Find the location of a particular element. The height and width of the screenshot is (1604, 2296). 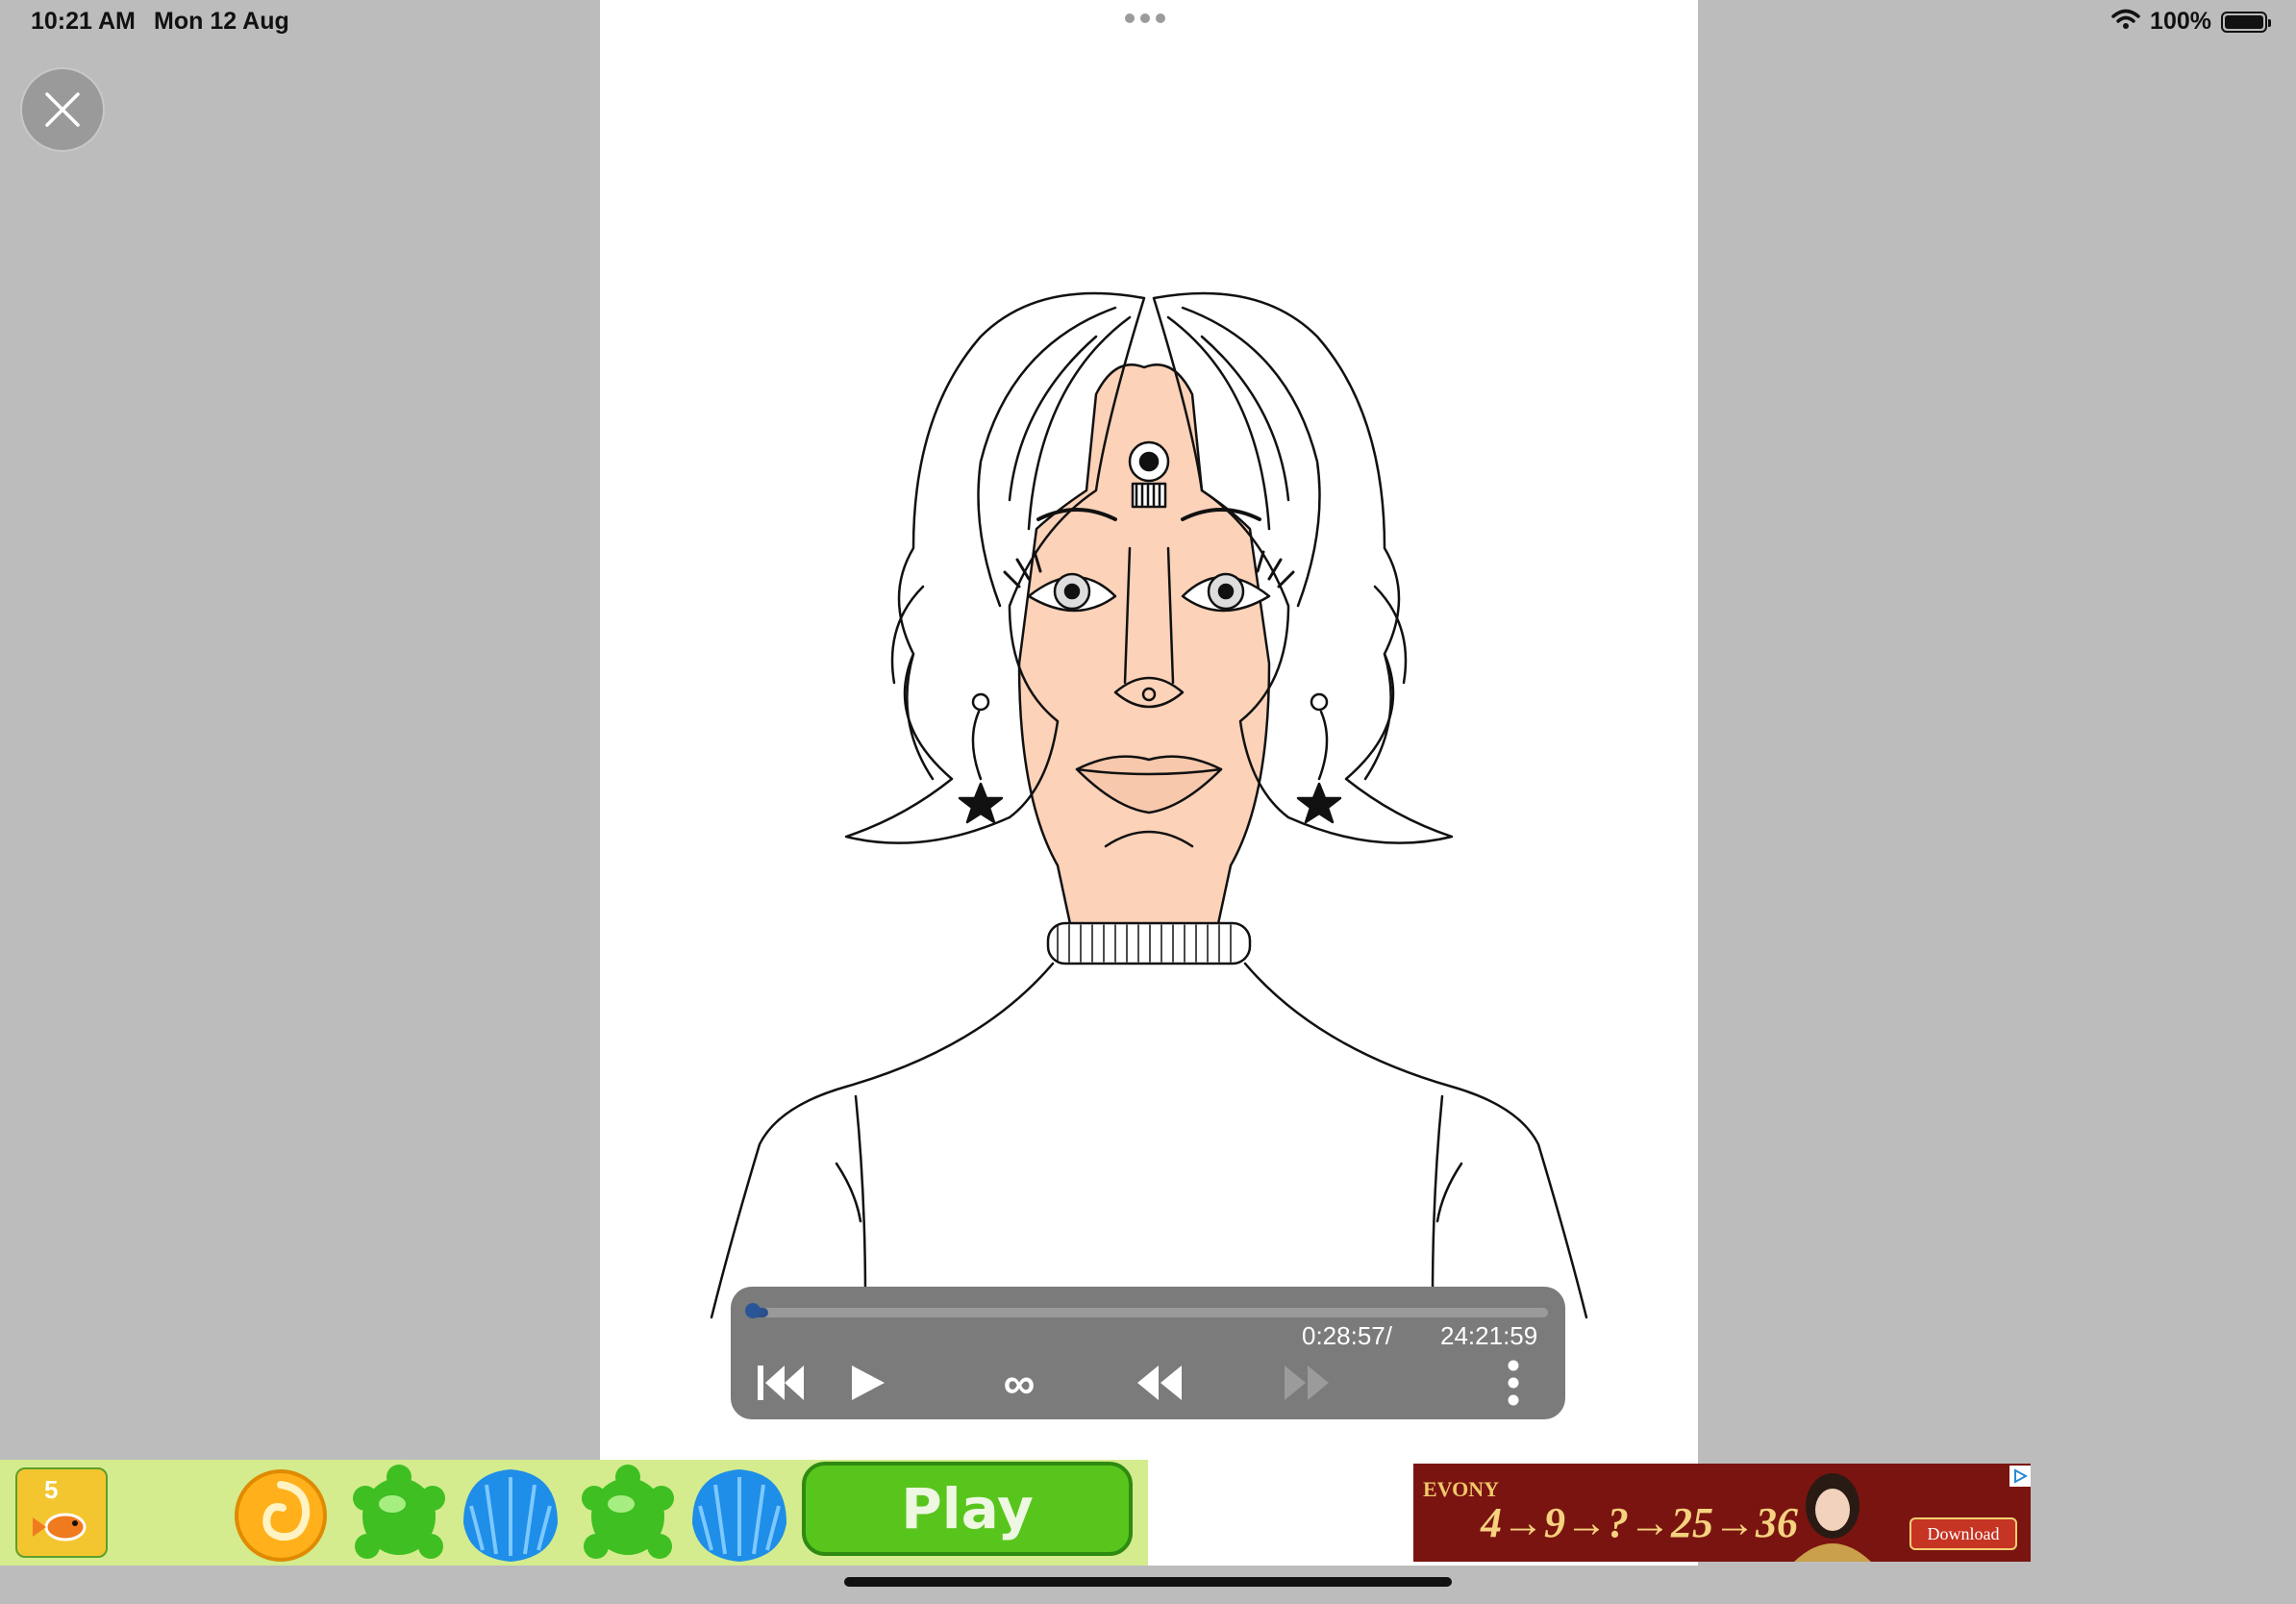

rewind-icon is located at coordinates (1159, 1383).